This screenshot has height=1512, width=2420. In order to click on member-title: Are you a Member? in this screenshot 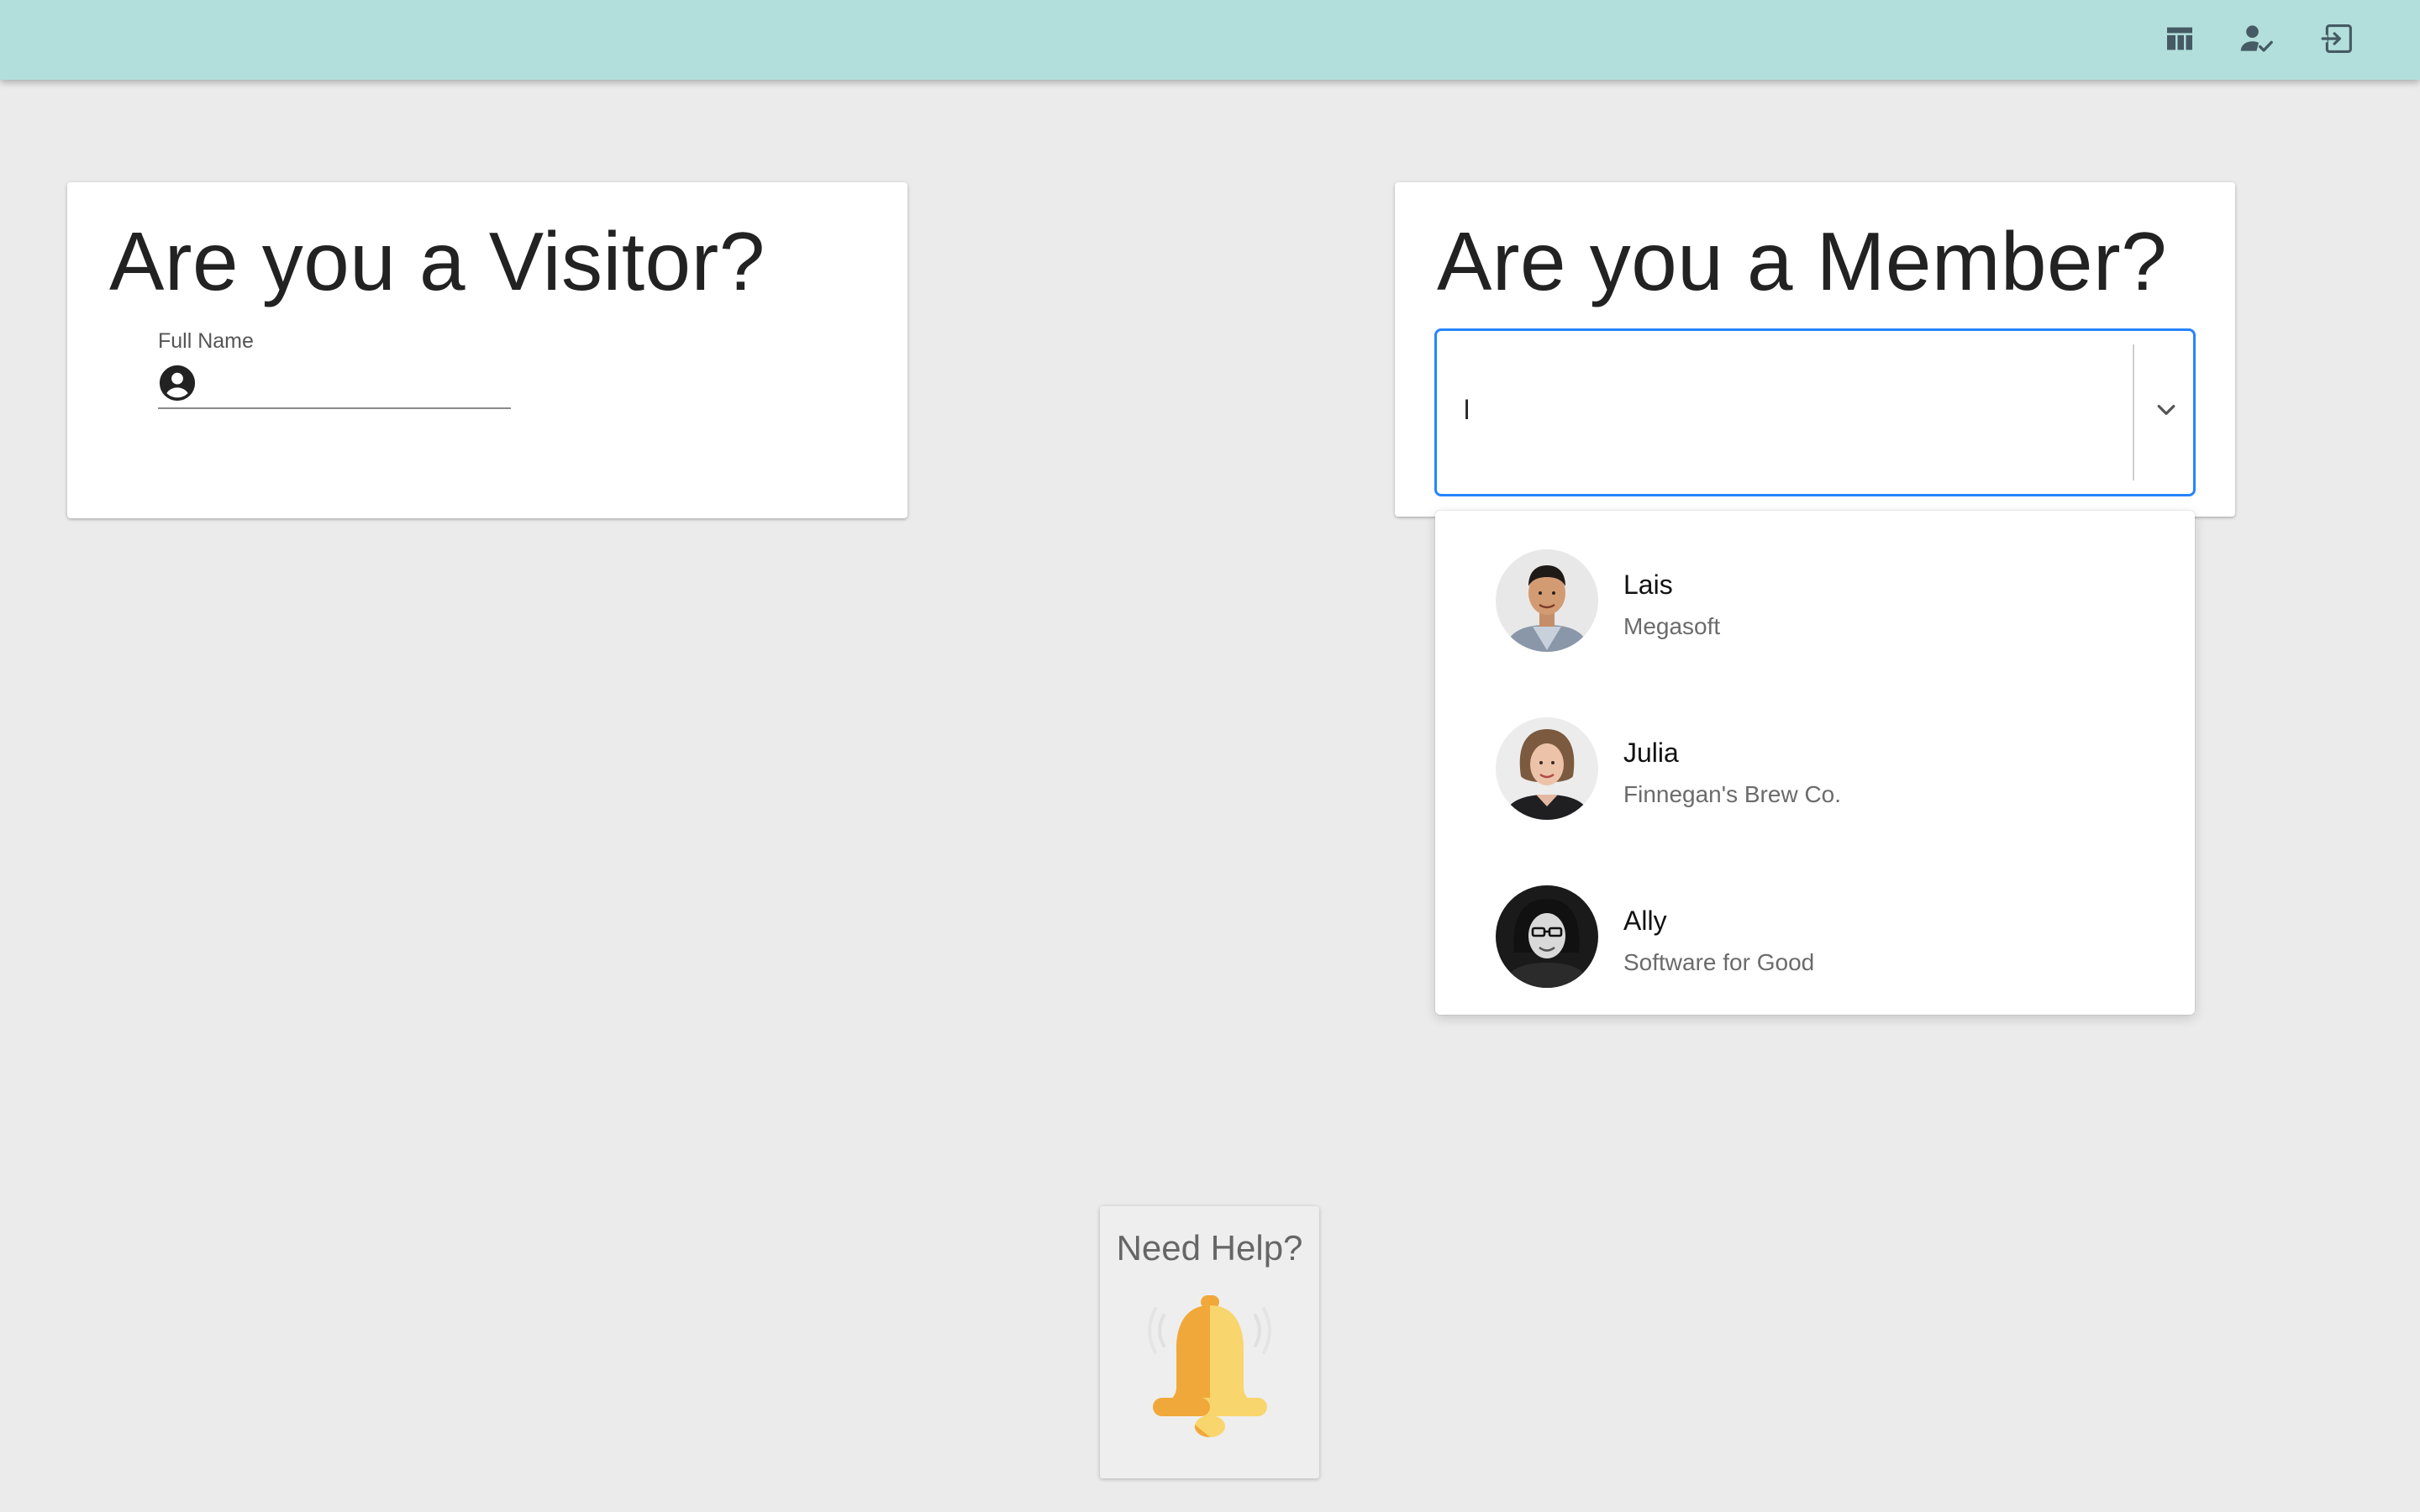, I will do `click(1802, 261)`.